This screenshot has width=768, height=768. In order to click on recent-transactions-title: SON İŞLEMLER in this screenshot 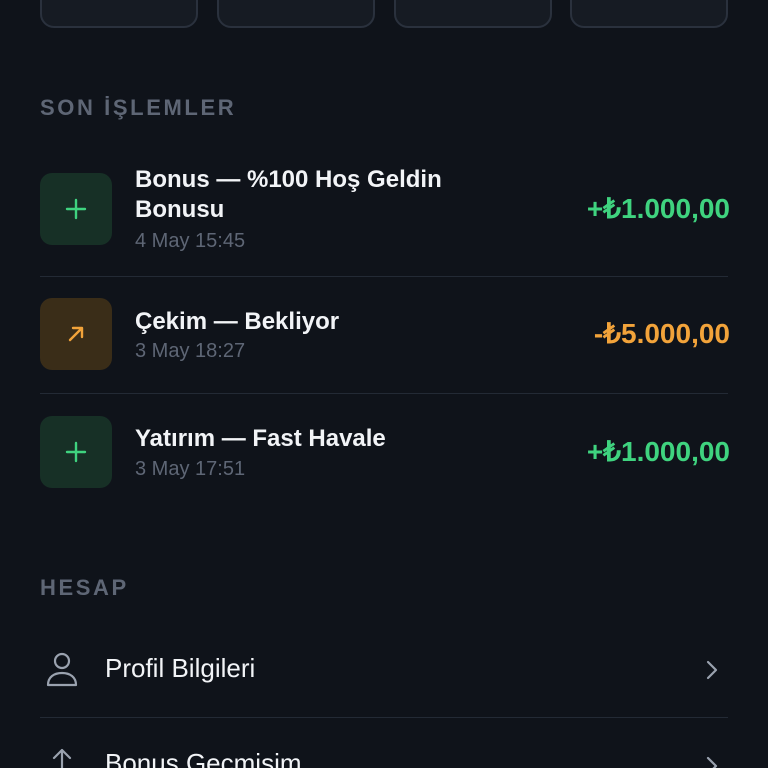, I will do `click(138, 107)`.